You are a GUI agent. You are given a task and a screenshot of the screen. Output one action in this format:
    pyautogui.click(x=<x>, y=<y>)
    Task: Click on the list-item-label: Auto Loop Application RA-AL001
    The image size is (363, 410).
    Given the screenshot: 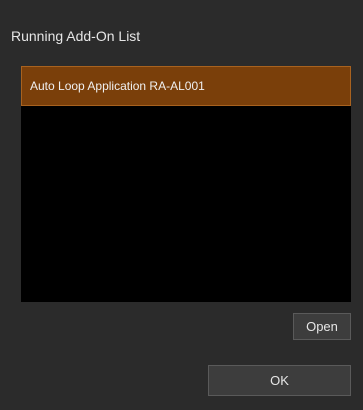 What is the action you would take?
    pyautogui.click(x=117, y=86)
    